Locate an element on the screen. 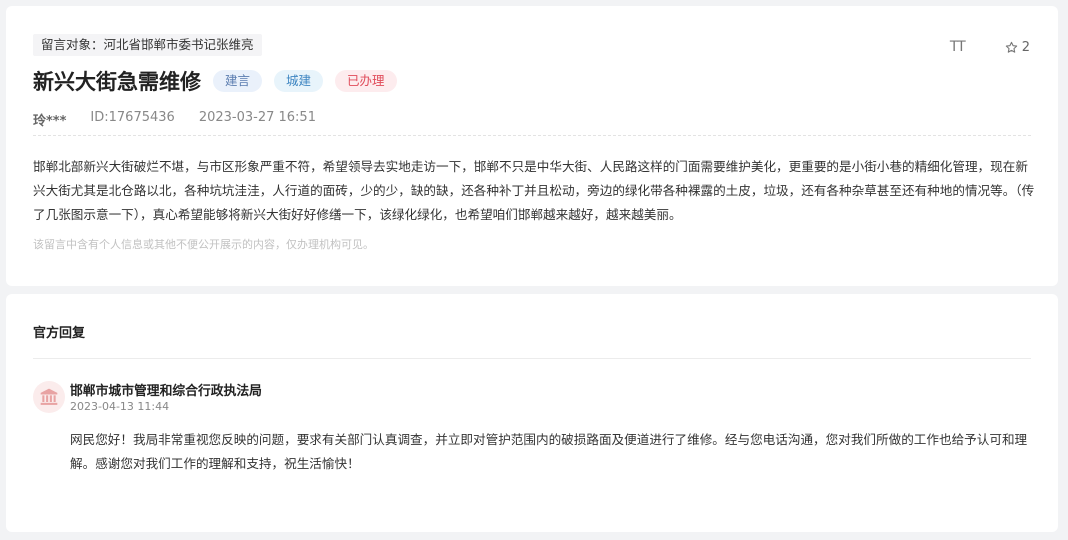 Image resolution: width=1068 pixels, height=540 pixels. message-target: 留言对象：河北省邯郸市委书记张维亮 is located at coordinates (147, 45).